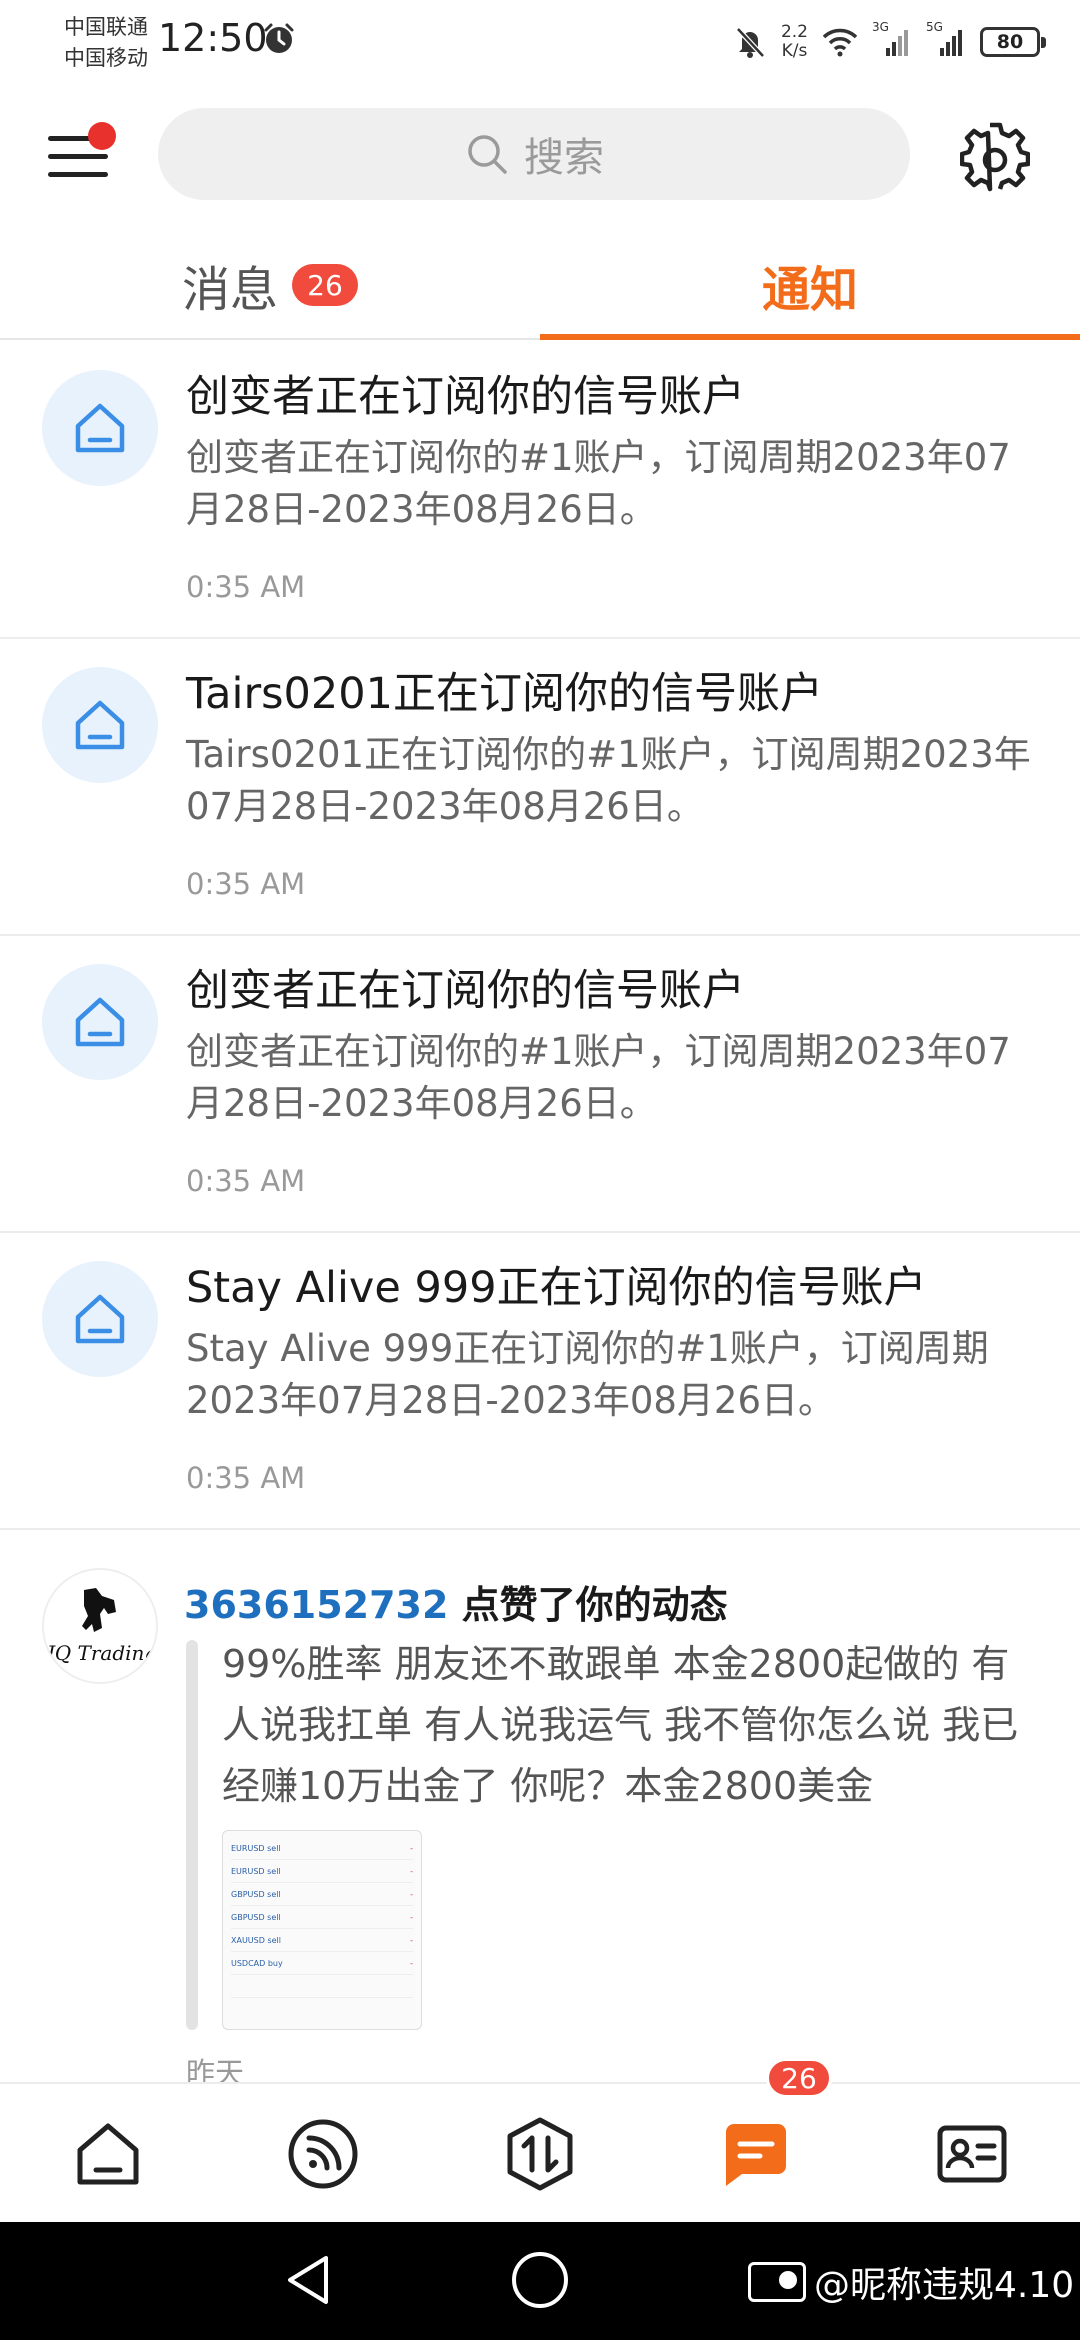 The width and height of the screenshot is (1080, 2340). Describe the element at coordinates (540, 42) in the screenshot. I see `status-bar: 中国联通 中国移动 12:50 2.2 K/s 3G 5G 80` at that location.